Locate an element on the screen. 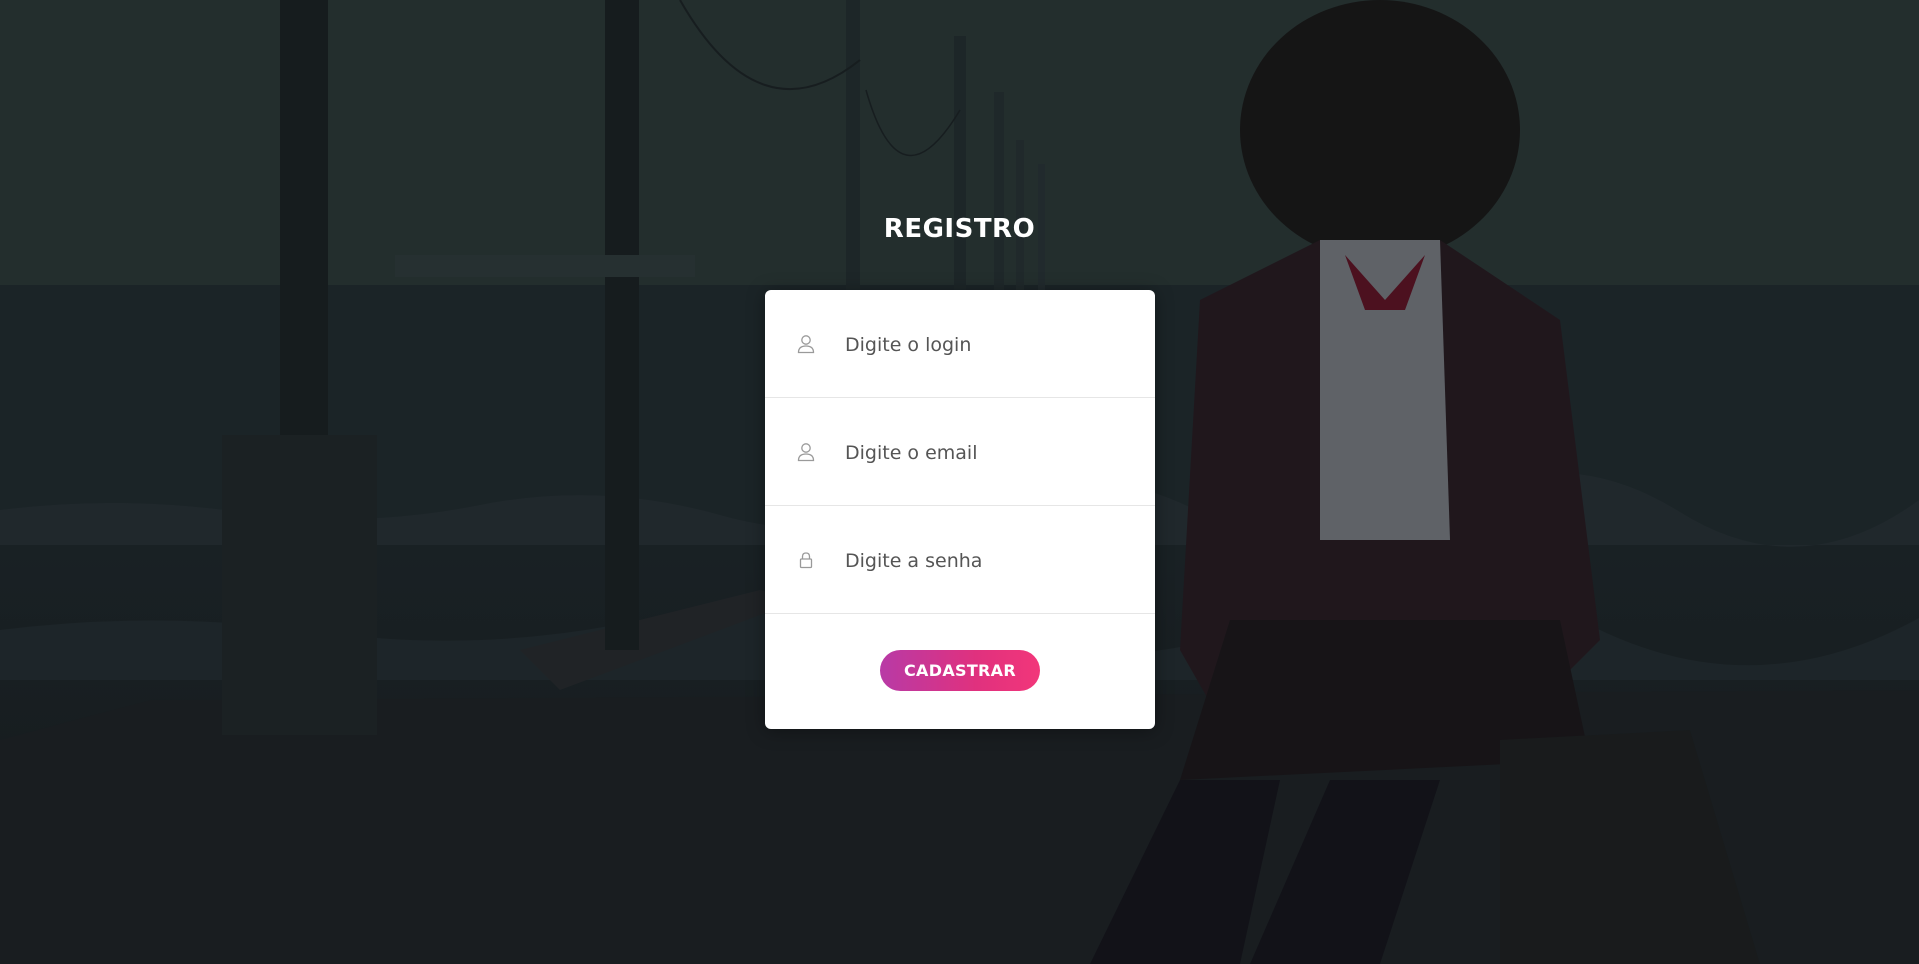 This screenshot has width=1919, height=964. lock-icon is located at coordinates (806, 560).